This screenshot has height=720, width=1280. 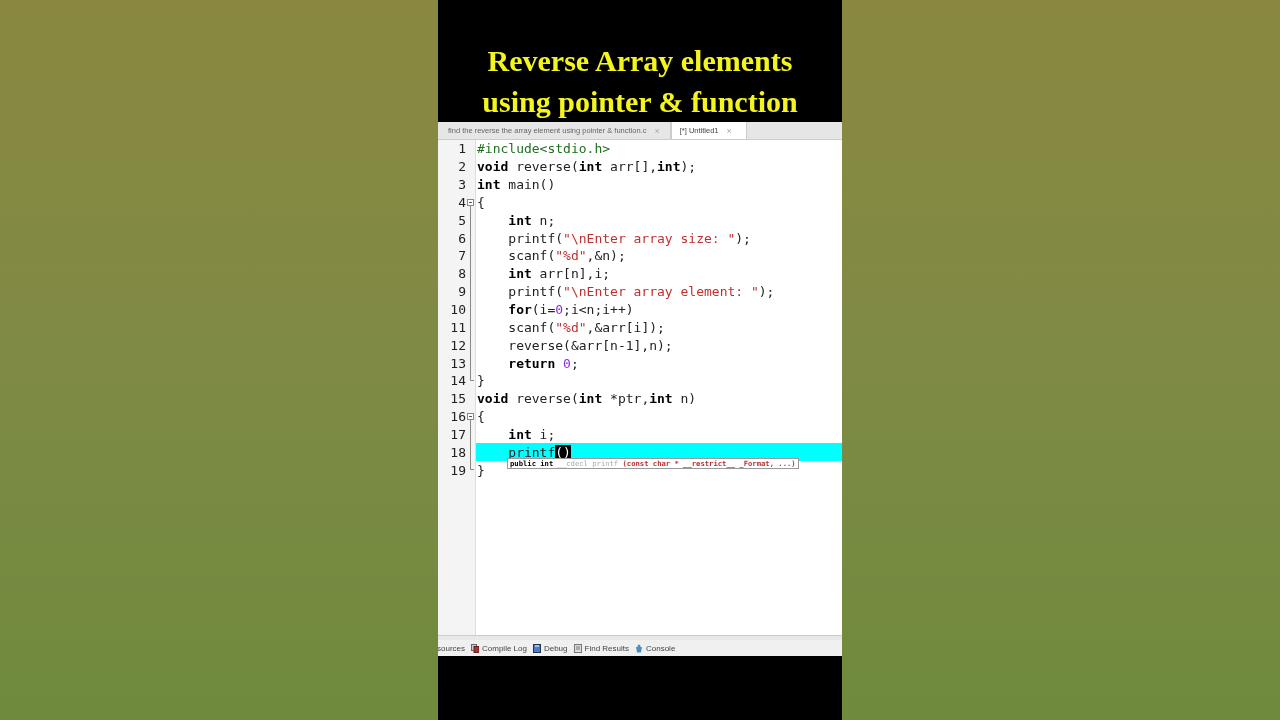 I want to click on line-number: 12, so click(x=458, y=345).